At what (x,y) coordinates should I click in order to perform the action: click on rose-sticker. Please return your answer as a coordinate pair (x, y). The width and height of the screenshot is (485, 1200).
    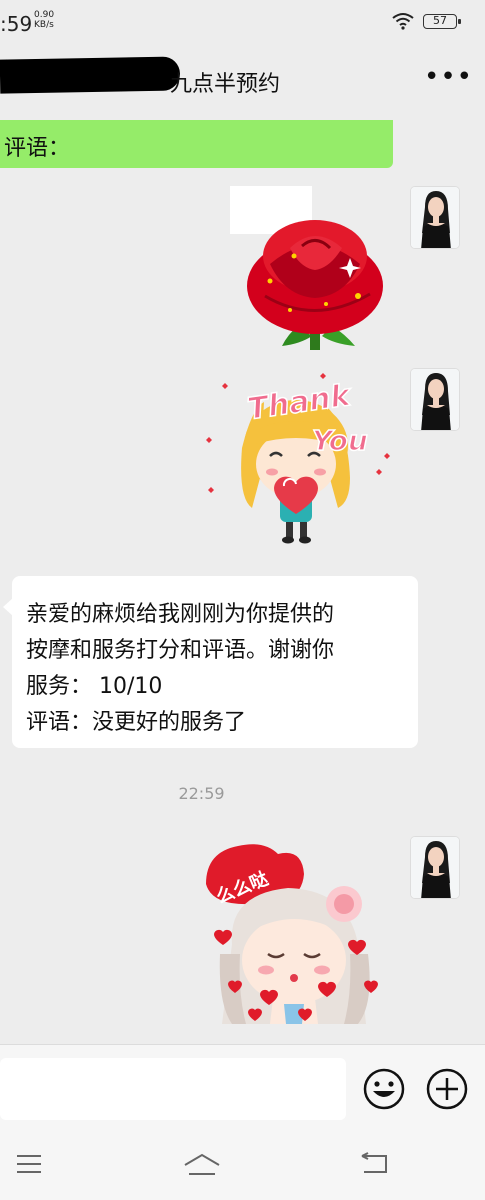
    Looking at the image, I should click on (315, 271).